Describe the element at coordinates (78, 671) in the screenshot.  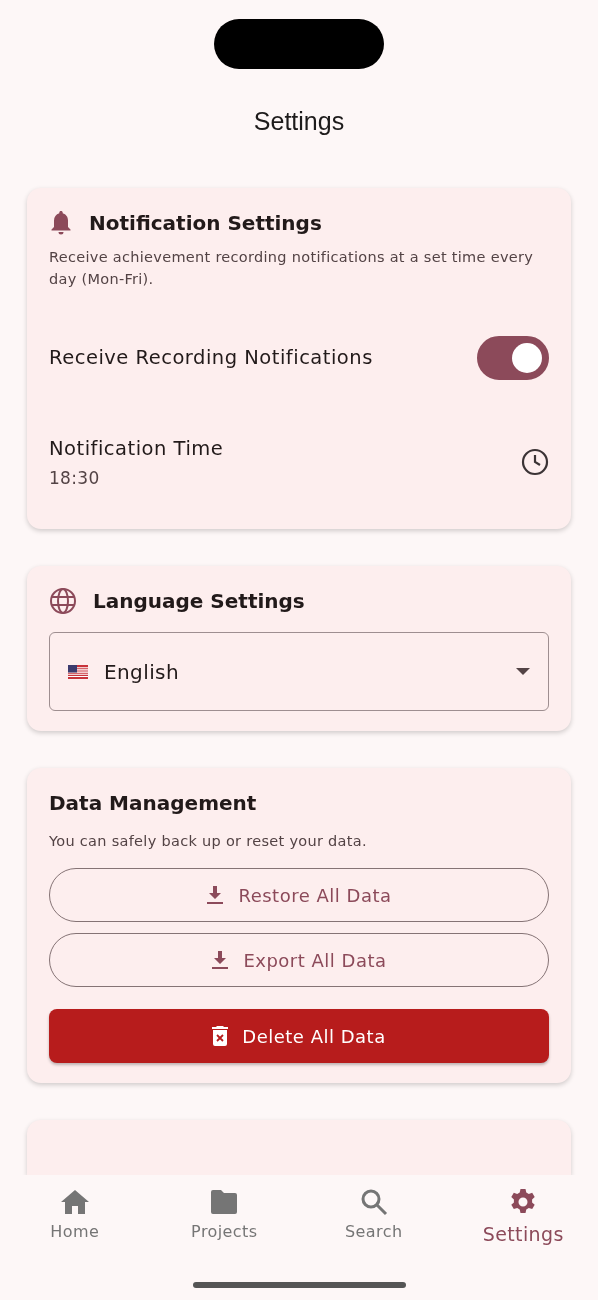
I see `flag-icon` at that location.